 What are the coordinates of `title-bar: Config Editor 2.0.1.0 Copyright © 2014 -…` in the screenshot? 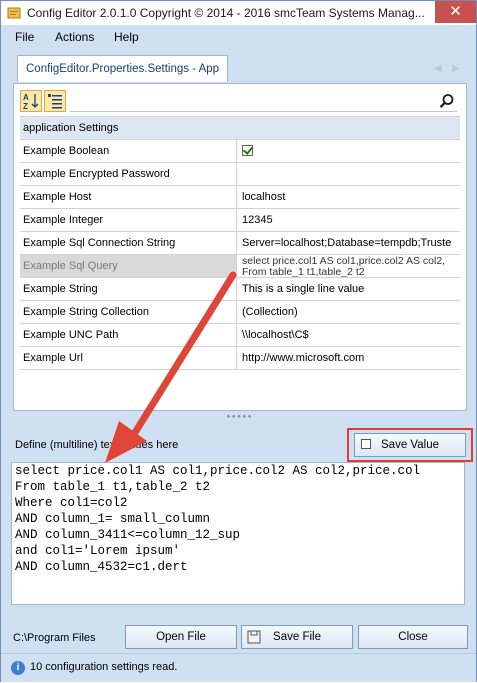 It's located at (238, 13).